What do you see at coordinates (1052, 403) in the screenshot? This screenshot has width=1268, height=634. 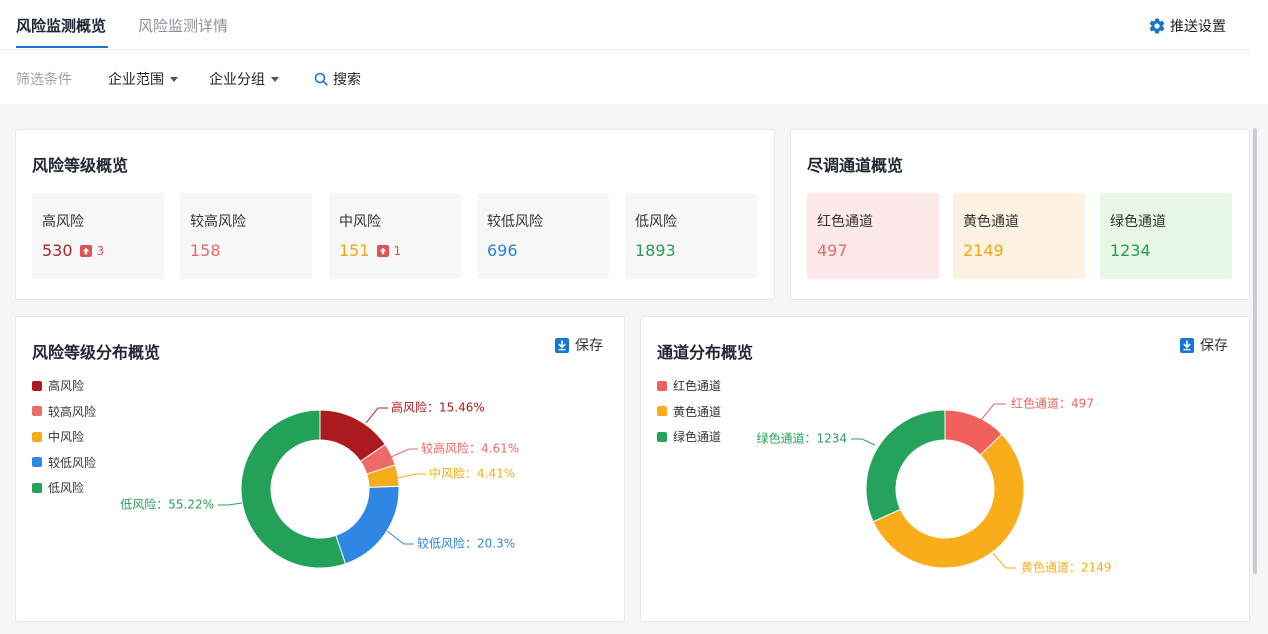 I see `data-label: 红色通道：497` at bounding box center [1052, 403].